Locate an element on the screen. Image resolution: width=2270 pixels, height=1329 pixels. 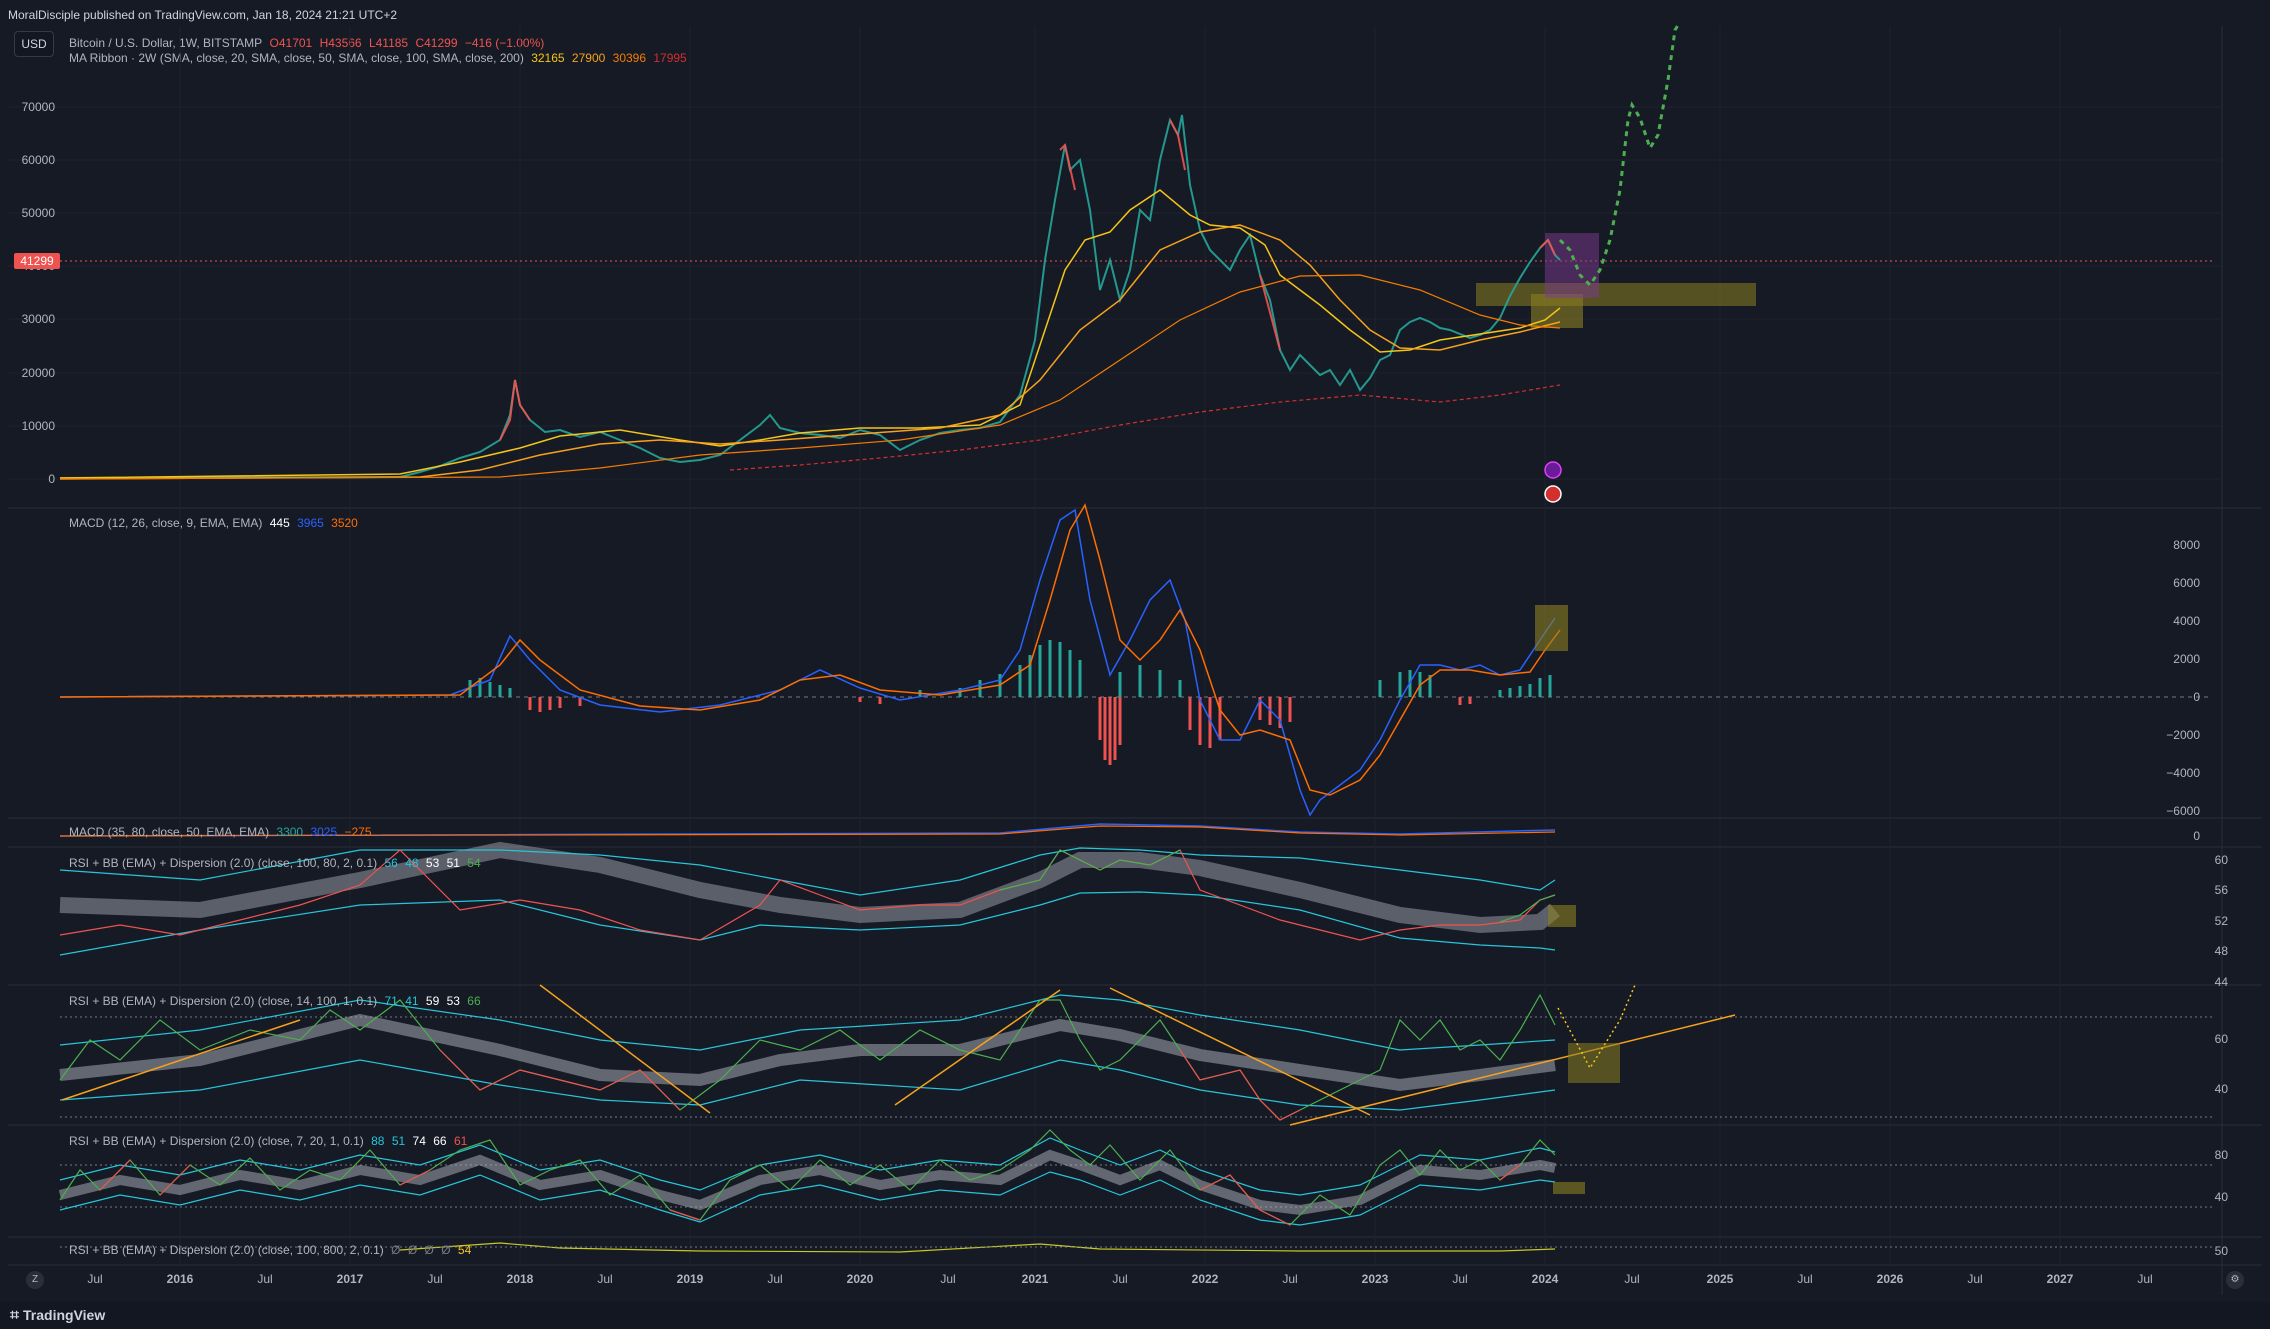
macd1-axis-label: −6000 is located at coordinates (2183, 811).